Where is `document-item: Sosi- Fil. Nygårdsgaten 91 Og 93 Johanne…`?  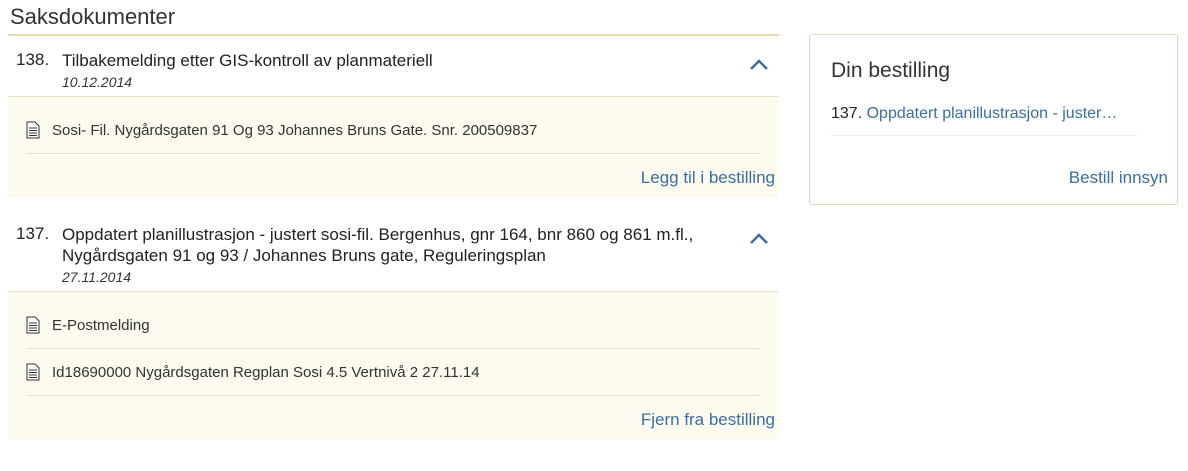 document-item: Sosi- Fil. Nygårdsgaten 91 Og 93 Johanne… is located at coordinates (393, 130).